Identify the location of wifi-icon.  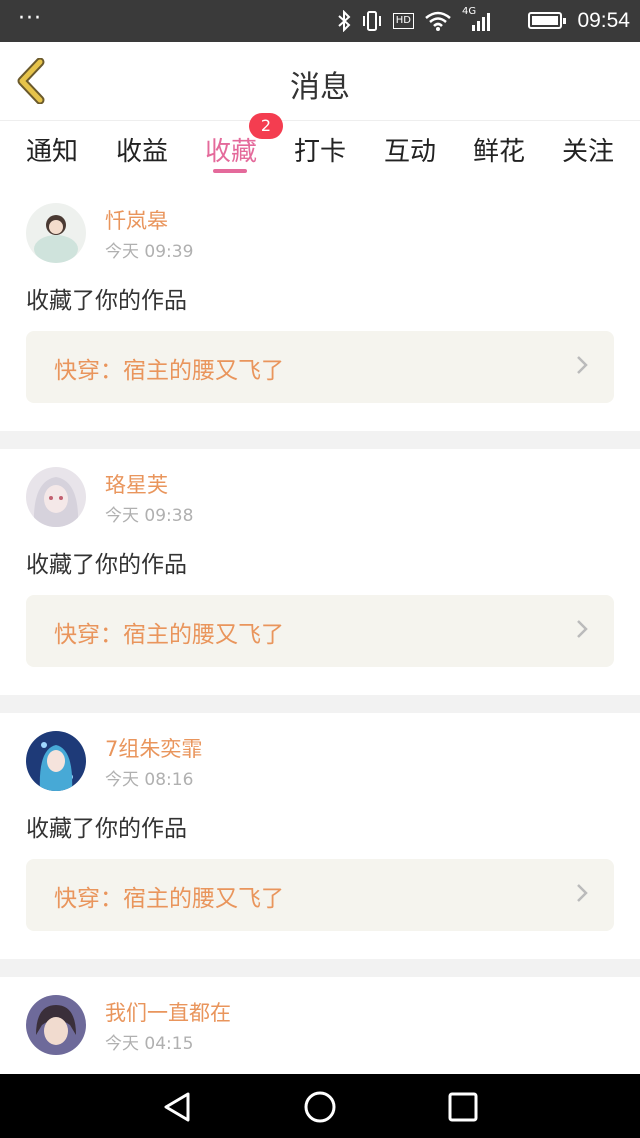
(438, 21).